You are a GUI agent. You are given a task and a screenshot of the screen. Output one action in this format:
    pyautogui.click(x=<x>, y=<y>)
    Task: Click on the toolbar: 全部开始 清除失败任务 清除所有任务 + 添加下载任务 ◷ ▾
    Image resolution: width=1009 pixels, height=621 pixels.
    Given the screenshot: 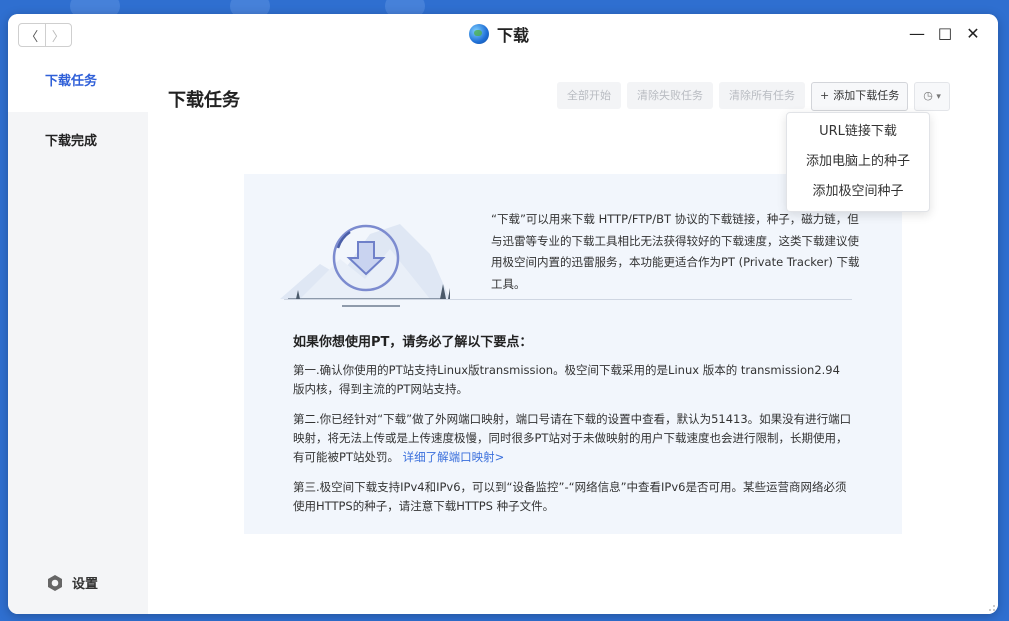 What is the action you would take?
    pyautogui.click(x=753, y=96)
    